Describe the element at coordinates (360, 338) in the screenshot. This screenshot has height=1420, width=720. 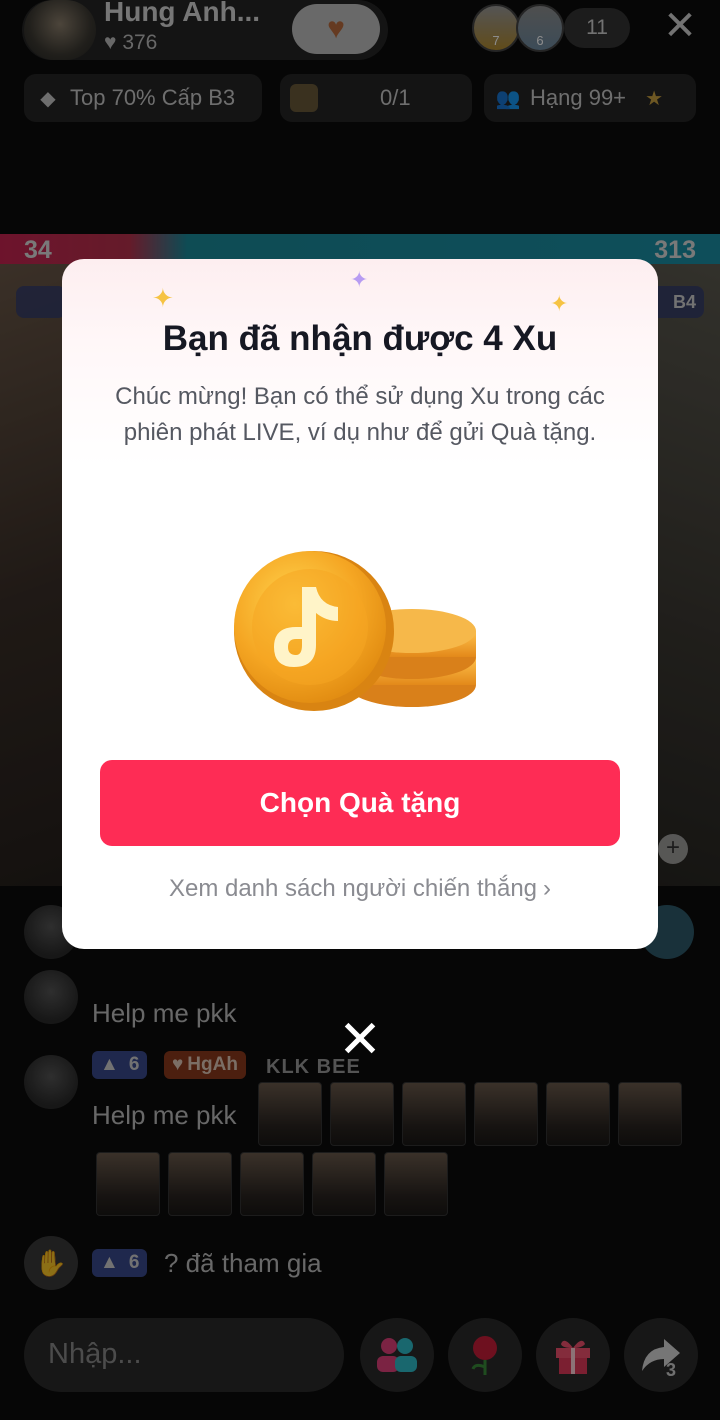
I see `modal-title: Bạn đã nhận được 4 Xu` at that location.